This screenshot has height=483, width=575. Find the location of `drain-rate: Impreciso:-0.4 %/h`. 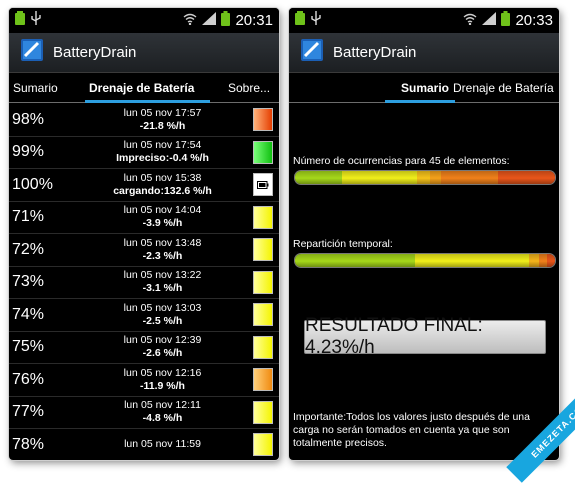

drain-rate: Impreciso:-0.4 %/h is located at coordinates (162, 158).